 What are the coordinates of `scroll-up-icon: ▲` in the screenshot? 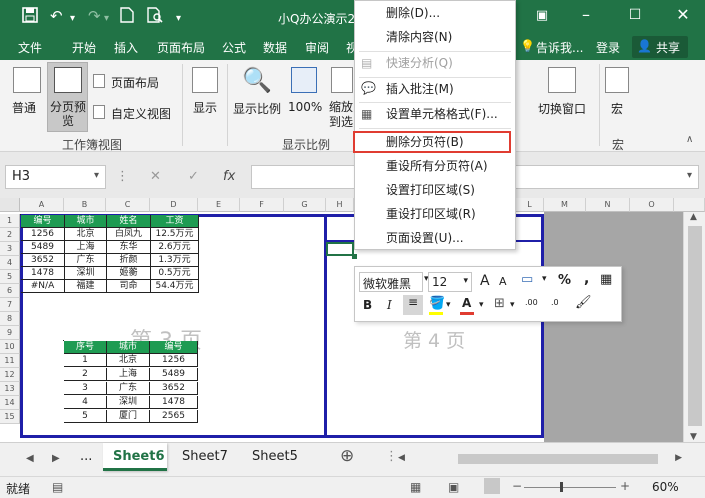 It's located at (693, 217).